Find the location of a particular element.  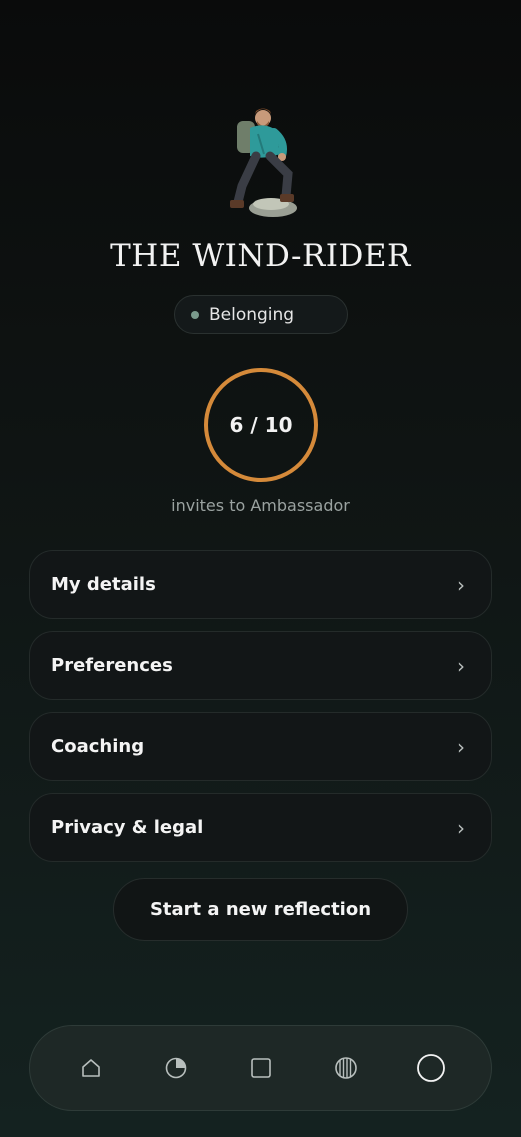

avatar is located at coordinates (261, 161).